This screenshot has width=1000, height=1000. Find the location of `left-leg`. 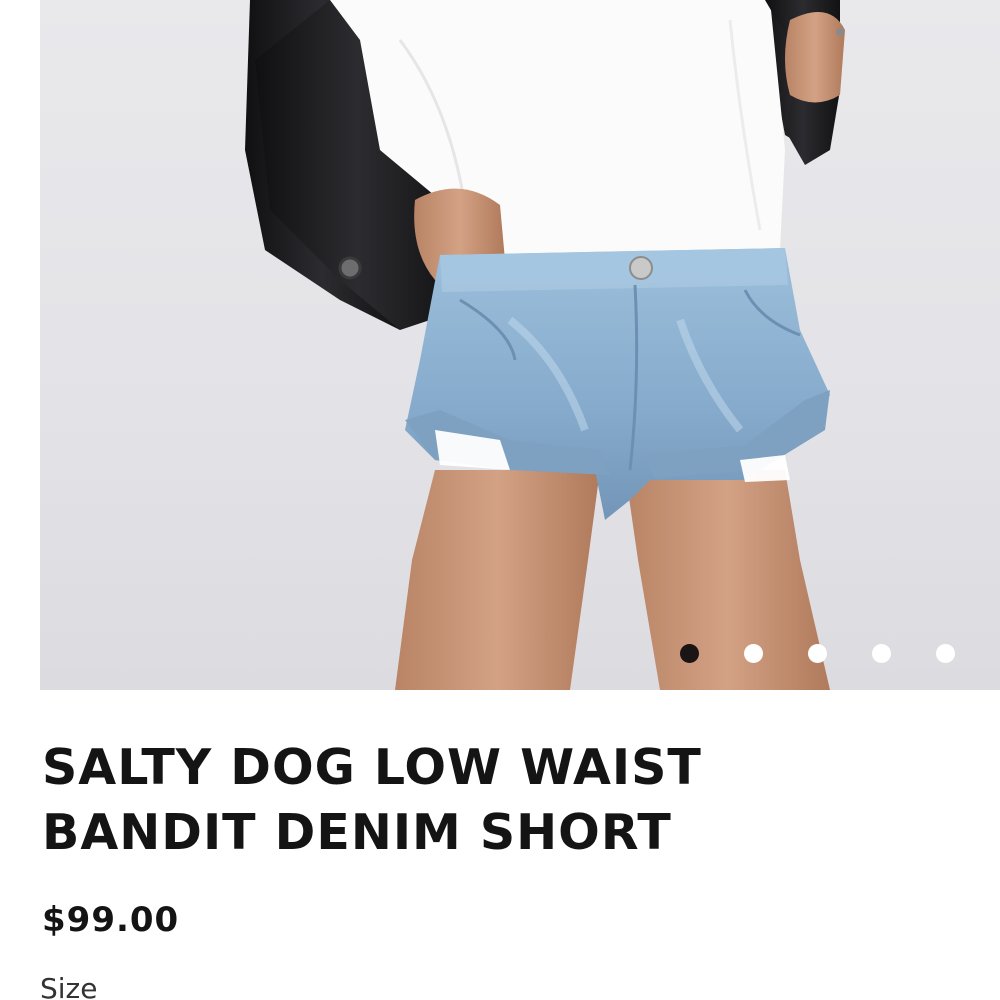

left-leg is located at coordinates (497, 580).